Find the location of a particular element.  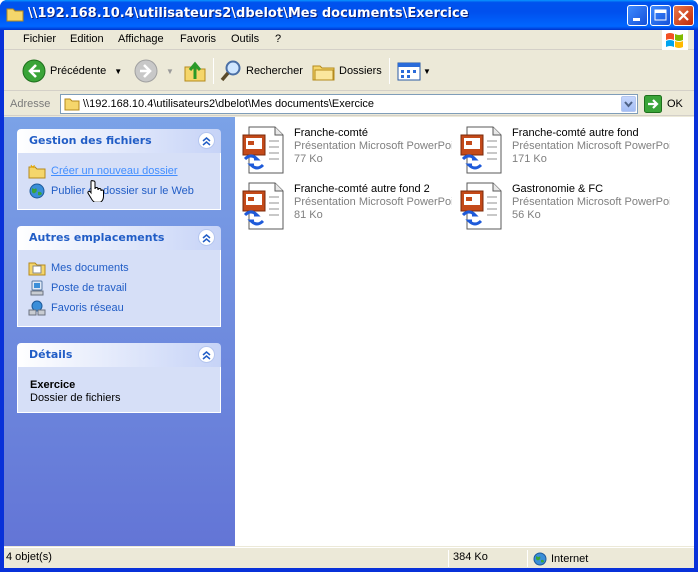

forward-button: ▼ is located at coordinates (154, 71).